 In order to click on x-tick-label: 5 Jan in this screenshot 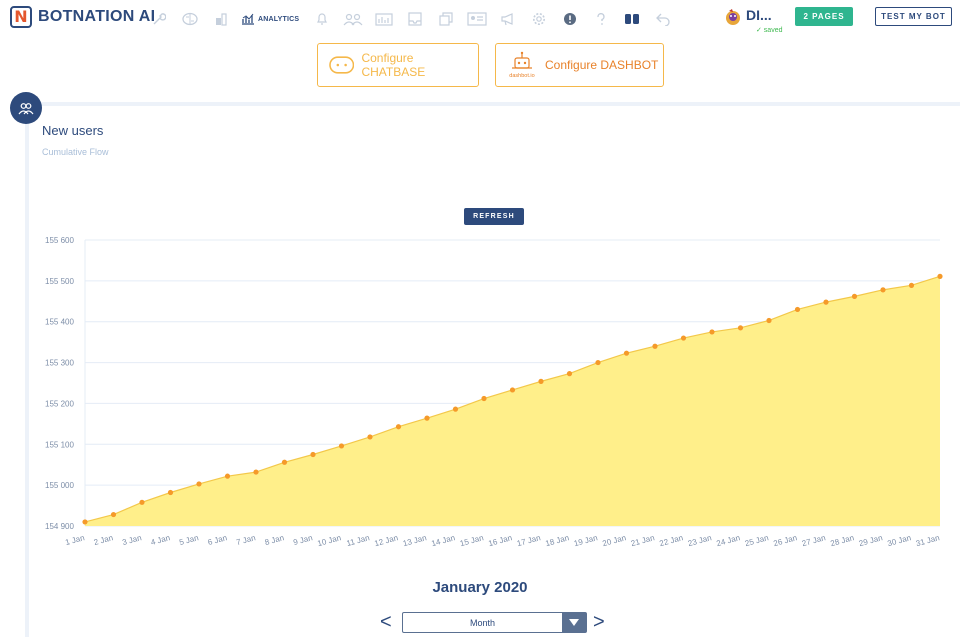, I will do `click(188, 540)`.